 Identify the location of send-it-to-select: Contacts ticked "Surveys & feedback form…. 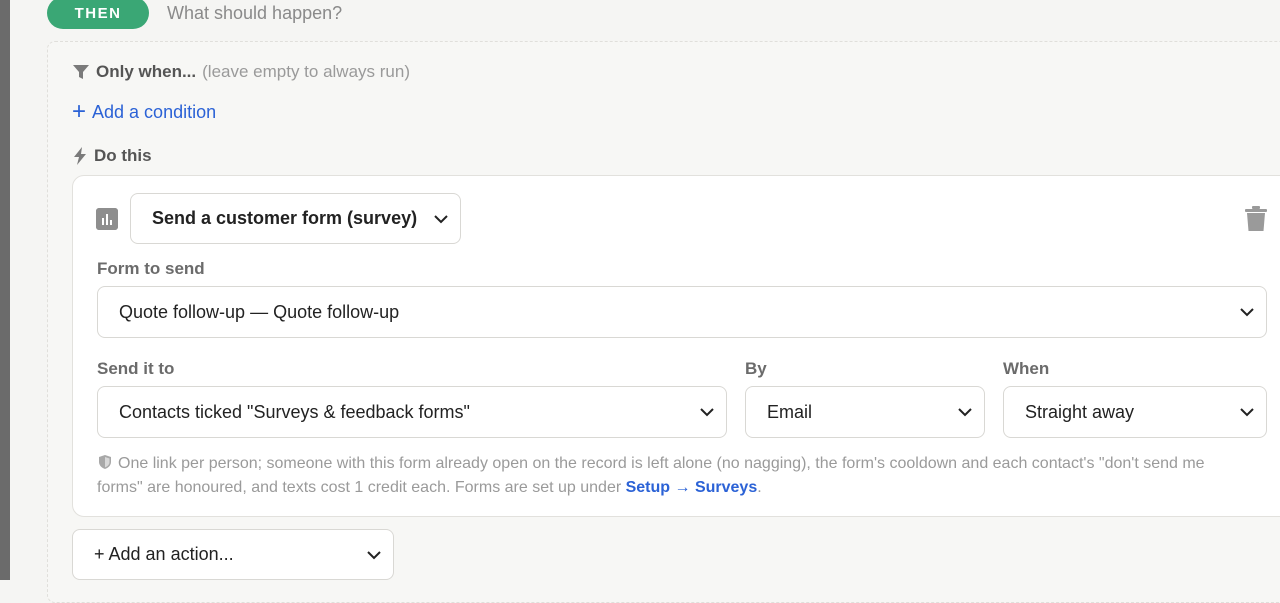
(412, 412).